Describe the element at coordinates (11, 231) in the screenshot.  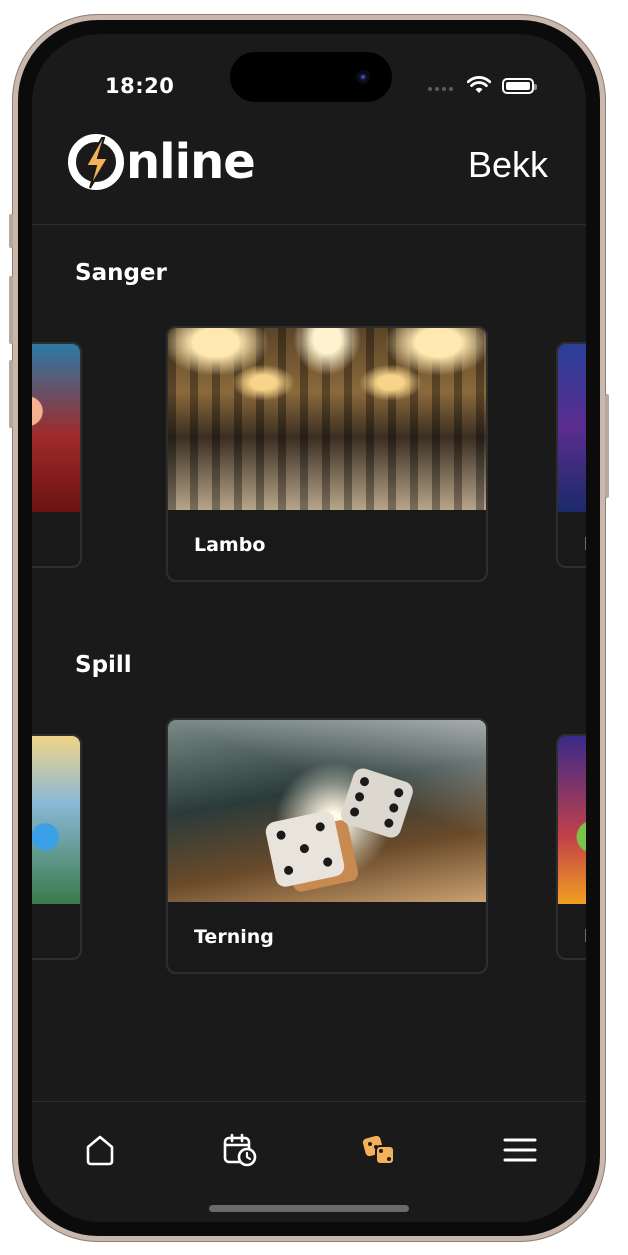
I see `mute-switch` at that location.